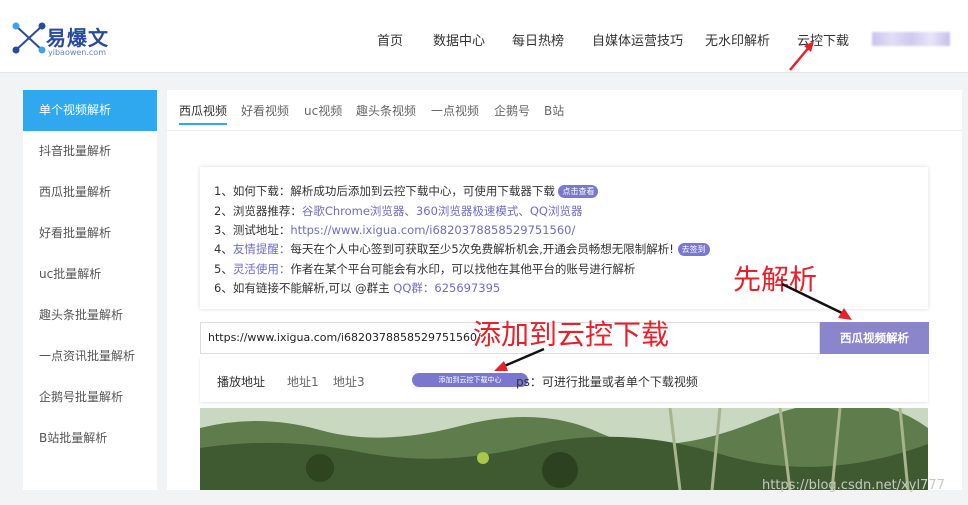 The width and height of the screenshot is (968, 505). Describe the element at coordinates (223, 249) in the screenshot. I see `notice-line-4-num: 4、` at that location.